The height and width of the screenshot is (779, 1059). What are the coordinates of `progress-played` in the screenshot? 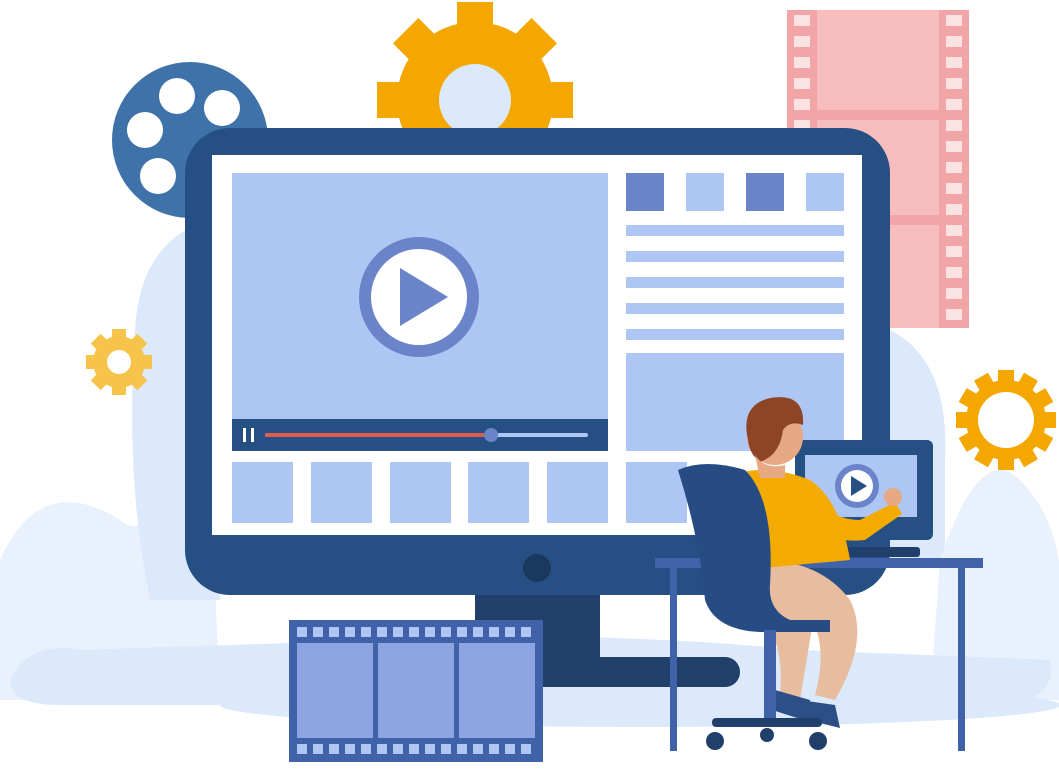 It's located at (378, 435).